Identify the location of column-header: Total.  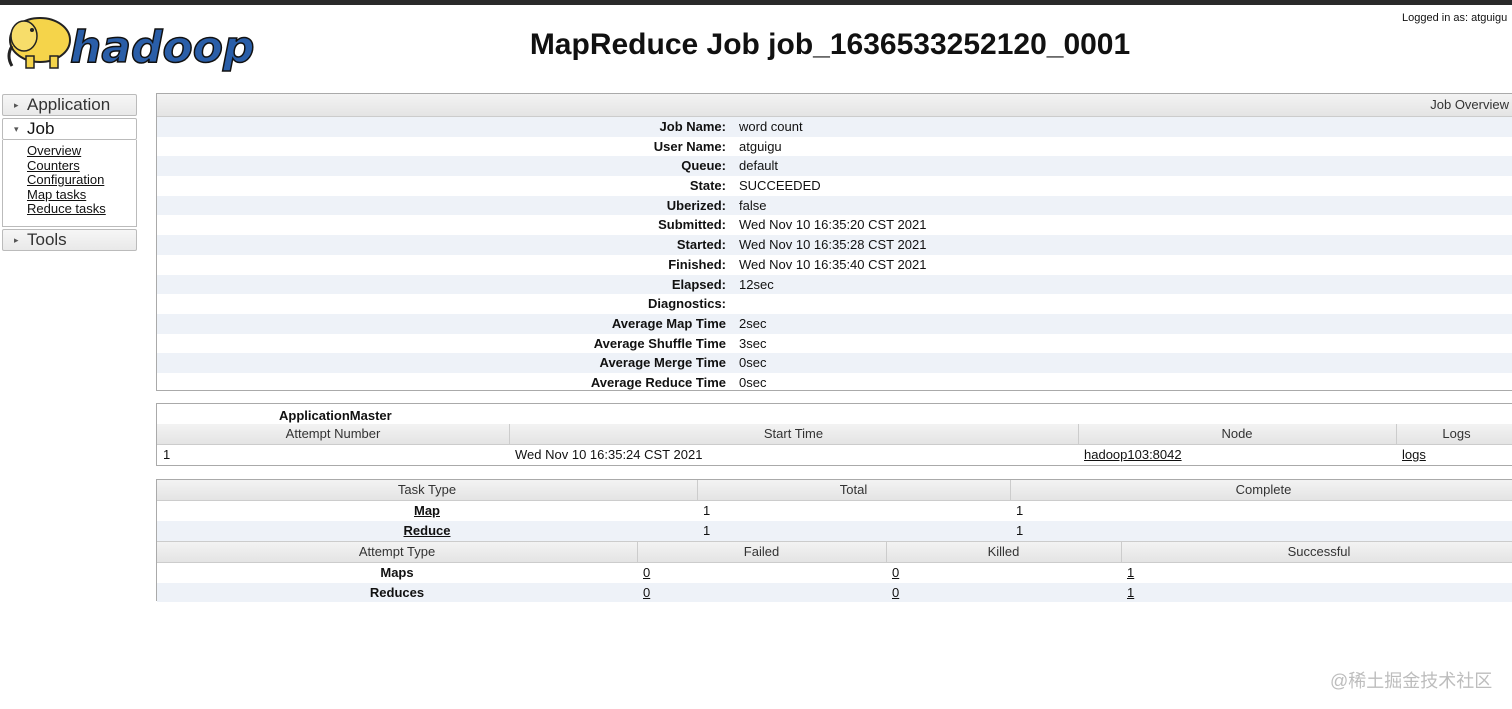
(853, 490).